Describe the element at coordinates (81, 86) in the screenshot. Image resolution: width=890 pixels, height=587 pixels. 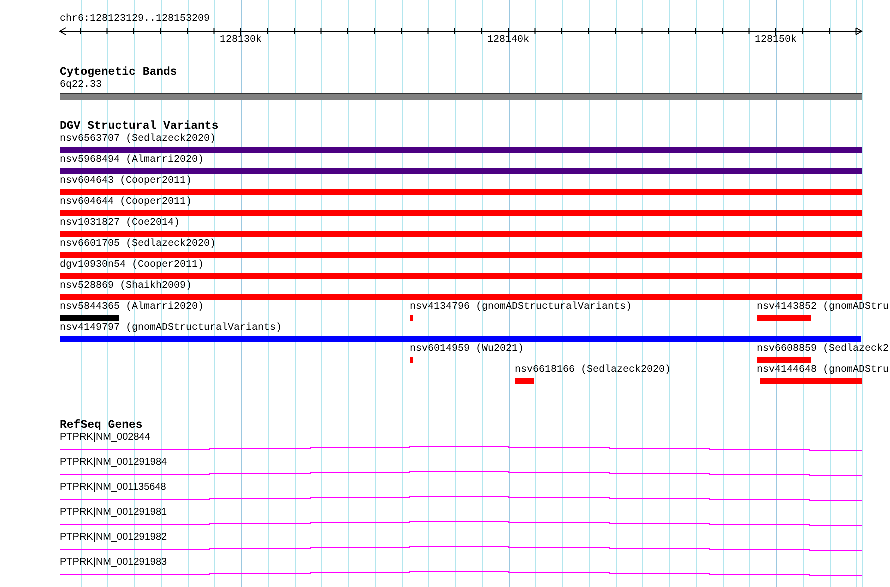
I see `band-label: 6q22.33` at that location.